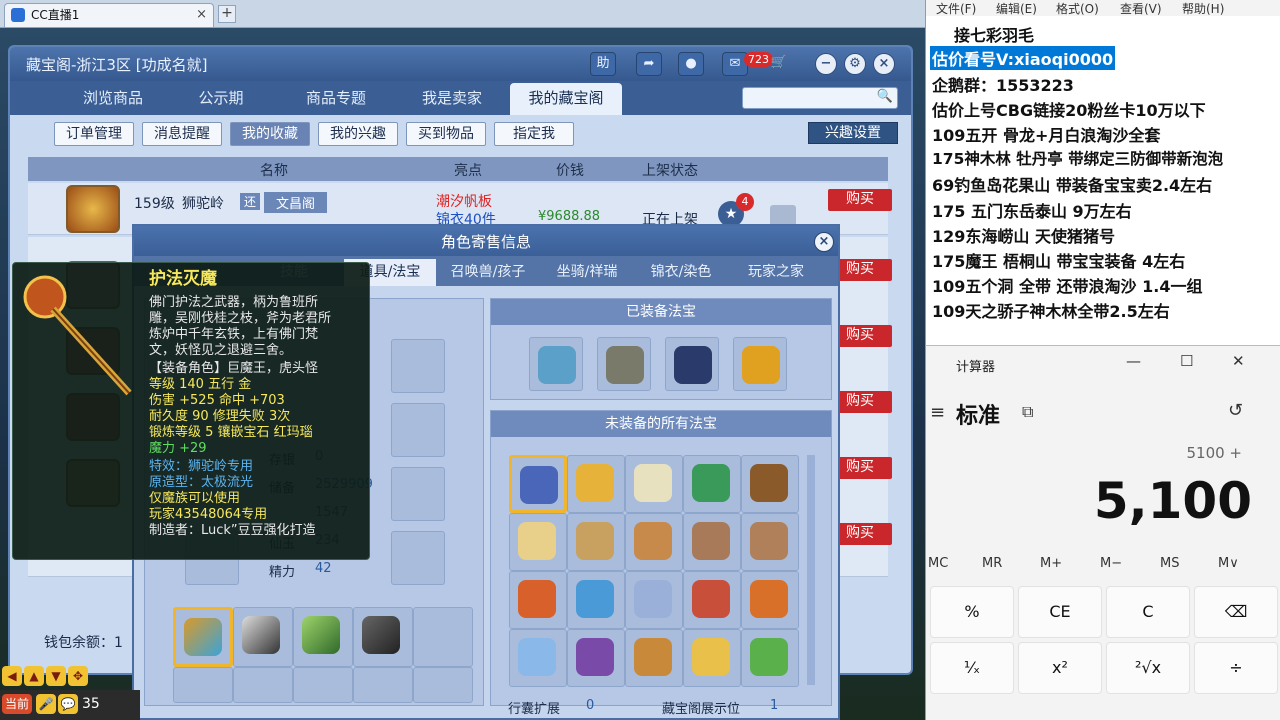  I want to click on menu-view: 查看(V), so click(1141, 8).